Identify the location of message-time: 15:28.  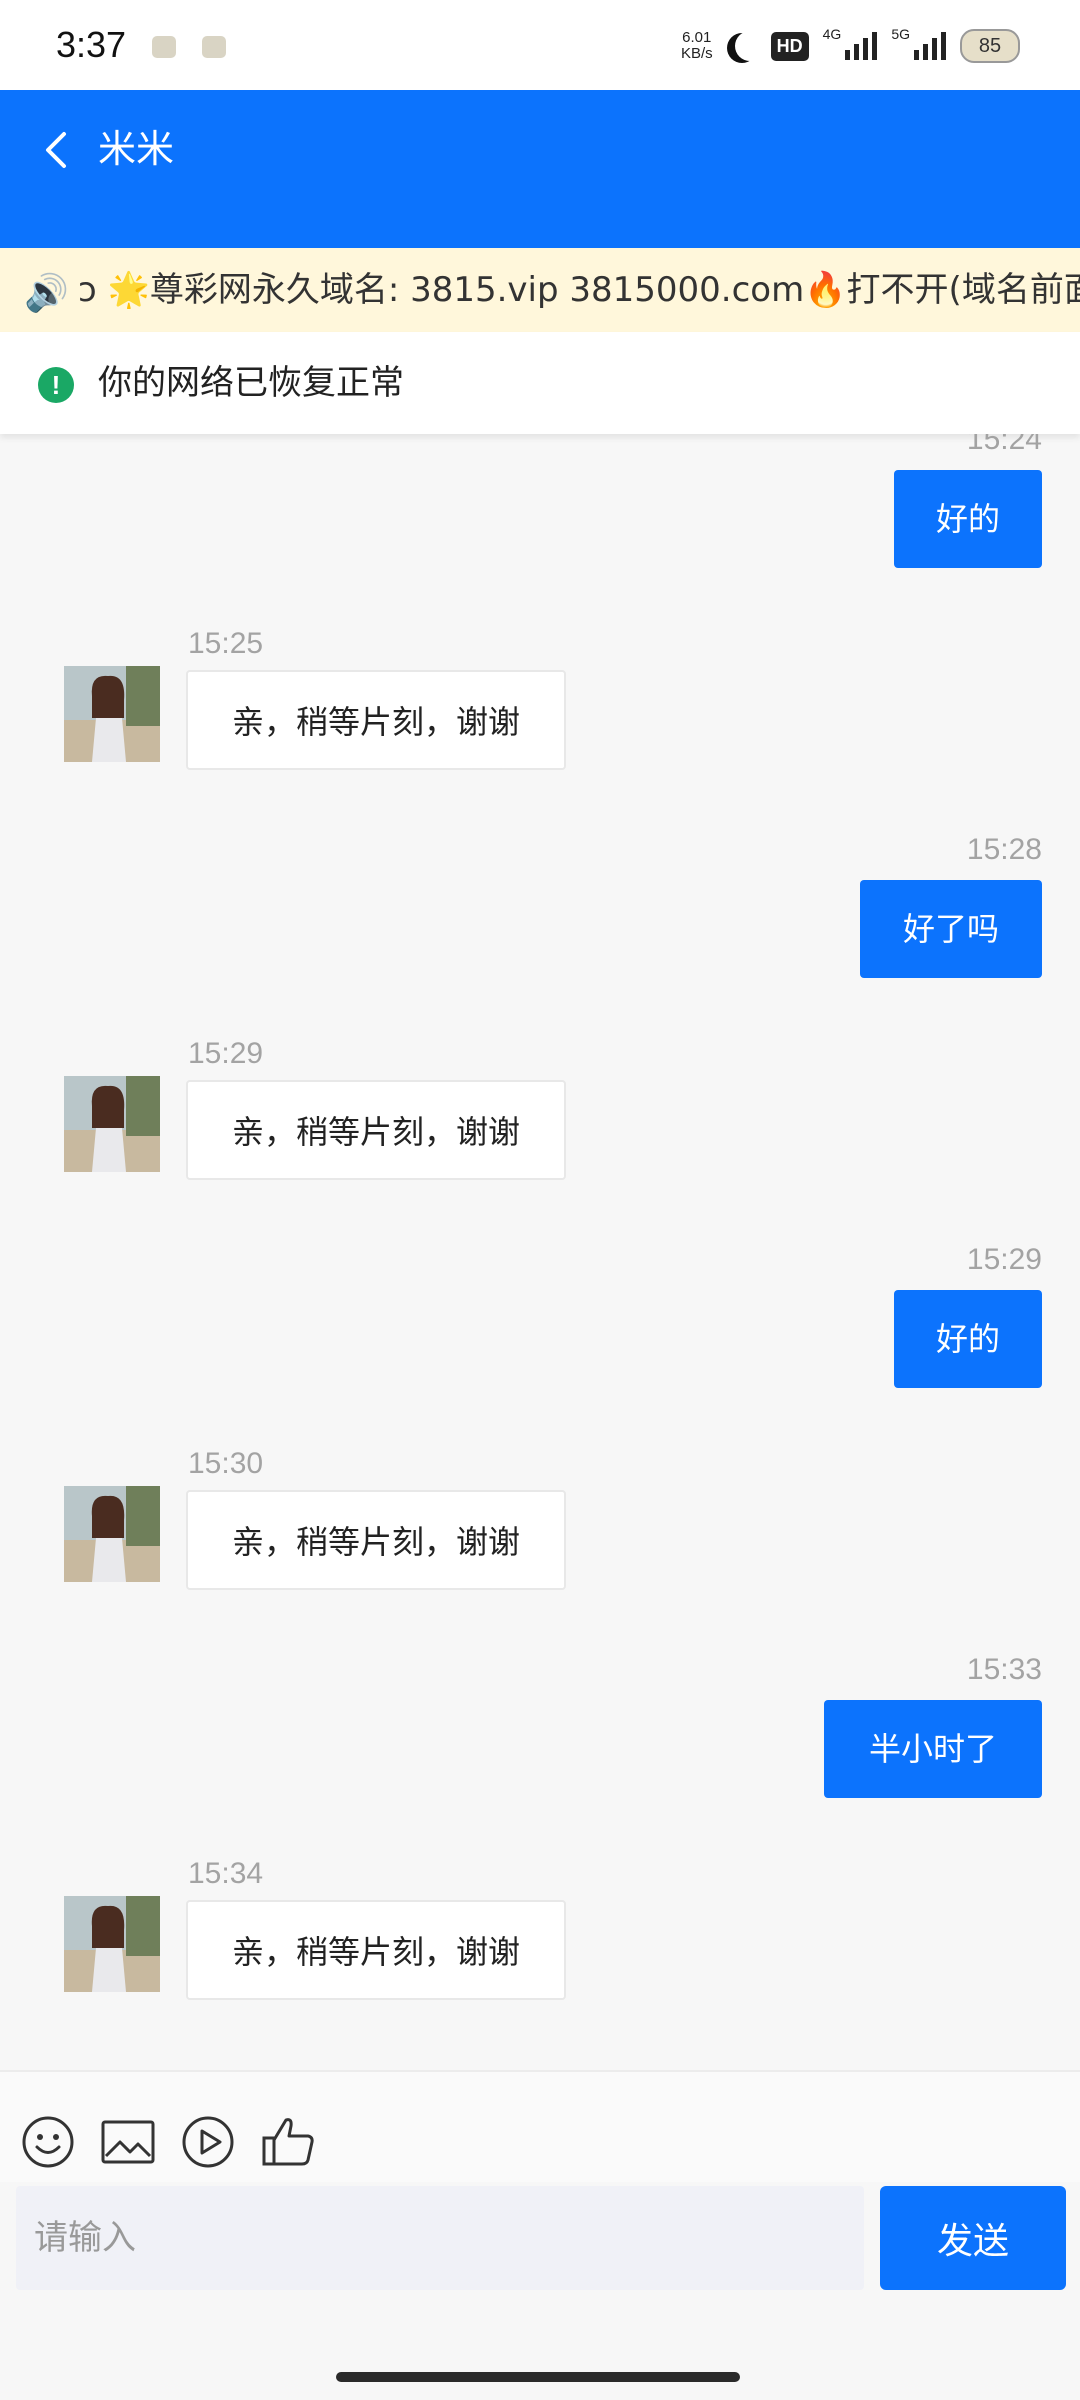
(1004, 849).